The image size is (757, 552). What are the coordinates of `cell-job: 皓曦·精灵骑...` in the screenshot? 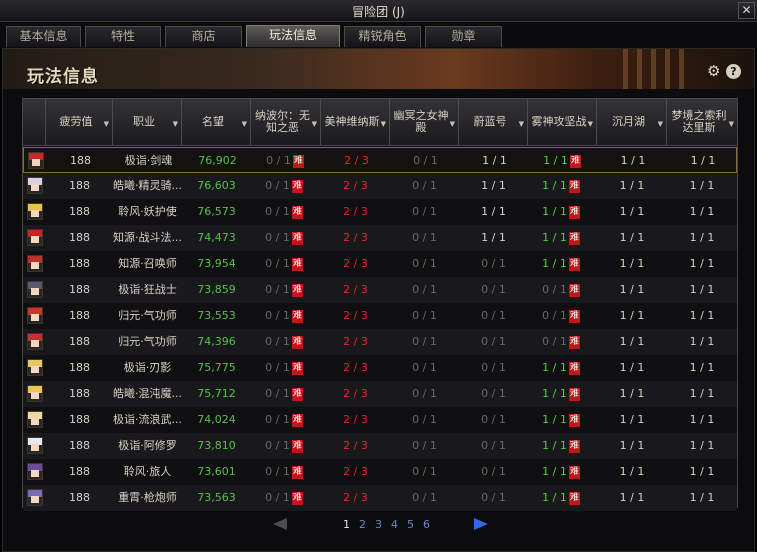 It's located at (147, 186).